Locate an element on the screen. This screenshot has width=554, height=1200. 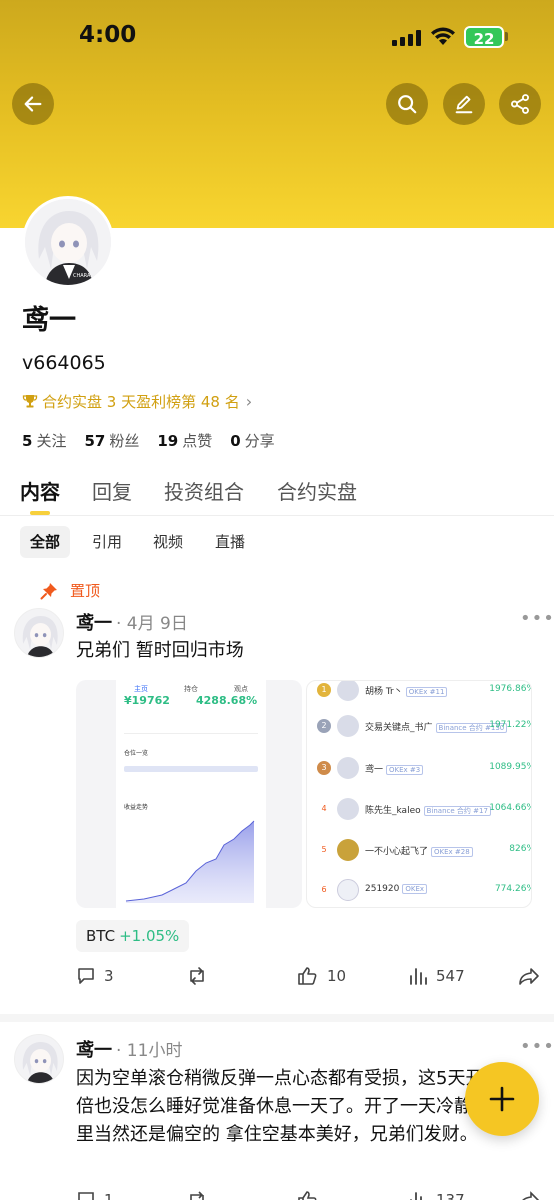
share-button is located at coordinates (520, 104).